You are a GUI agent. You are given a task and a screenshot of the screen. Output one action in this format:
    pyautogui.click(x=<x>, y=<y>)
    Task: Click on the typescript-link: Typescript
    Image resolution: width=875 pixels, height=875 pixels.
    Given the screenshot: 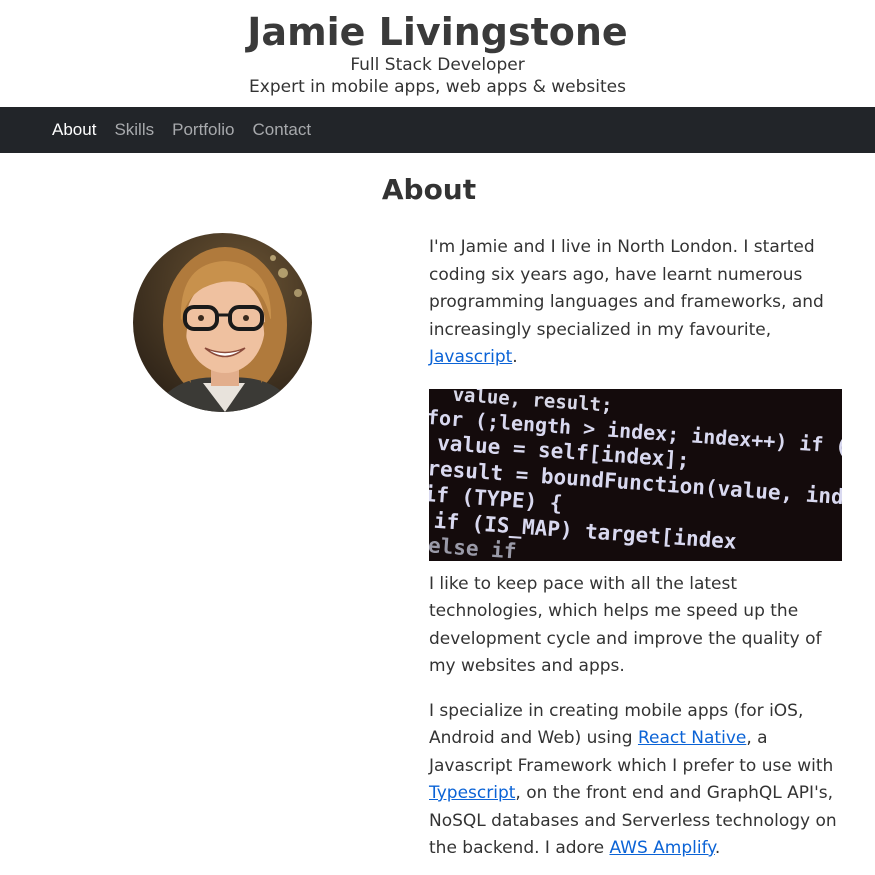 What is the action you would take?
    pyautogui.click(x=472, y=793)
    